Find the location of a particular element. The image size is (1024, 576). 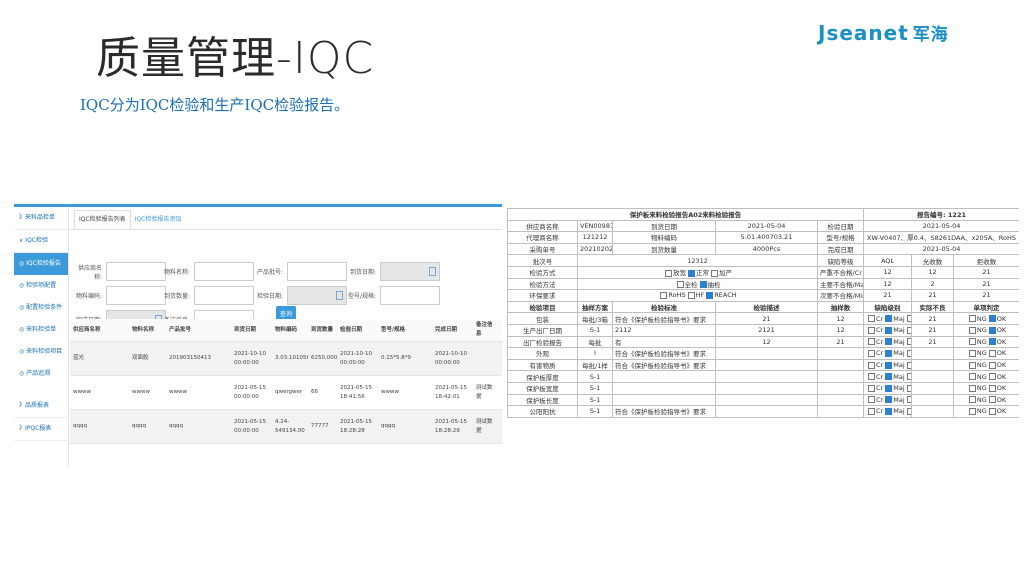

sidebar-item: ◎ 来料检验项目 is located at coordinates (41, 352).